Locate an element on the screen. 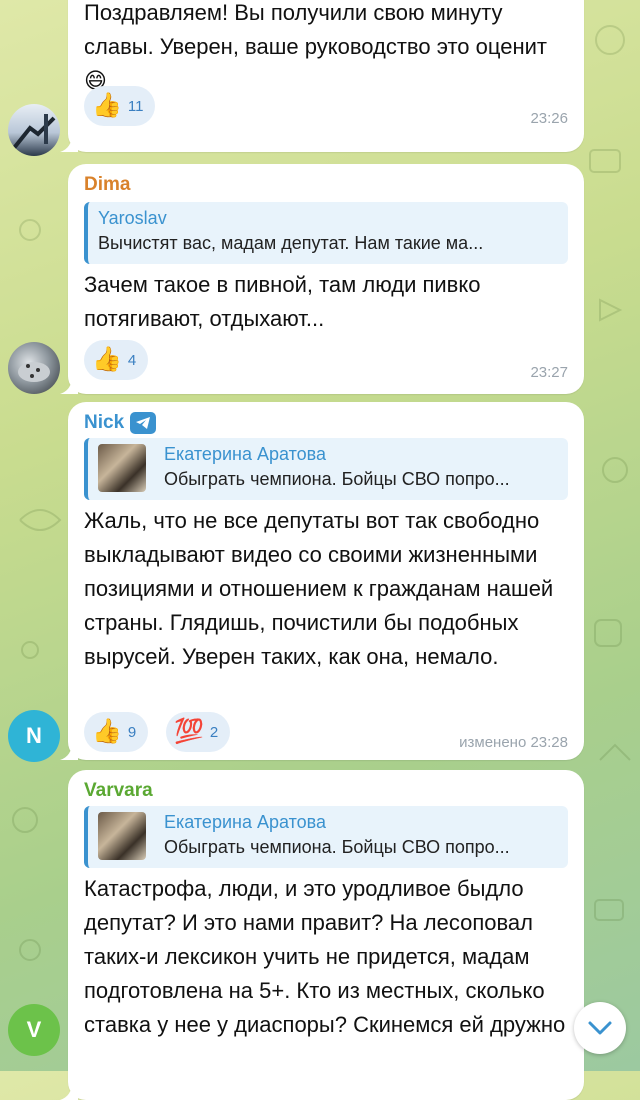 Image resolution: width=640 pixels, height=1100 pixels. reaction-count: 9 is located at coordinates (132, 732).